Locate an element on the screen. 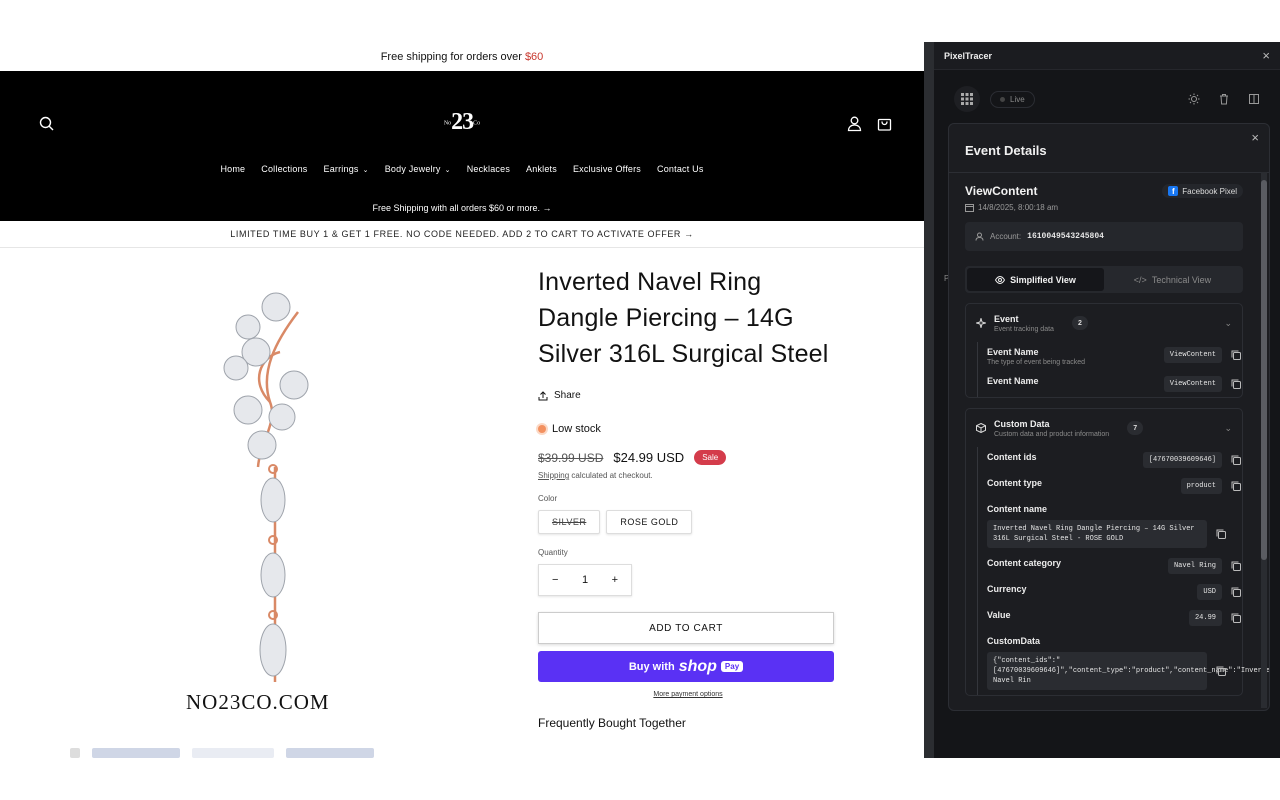 Image resolution: width=1280 pixels, height=800 pixels. scrollbar-thumb is located at coordinates (1264, 370).